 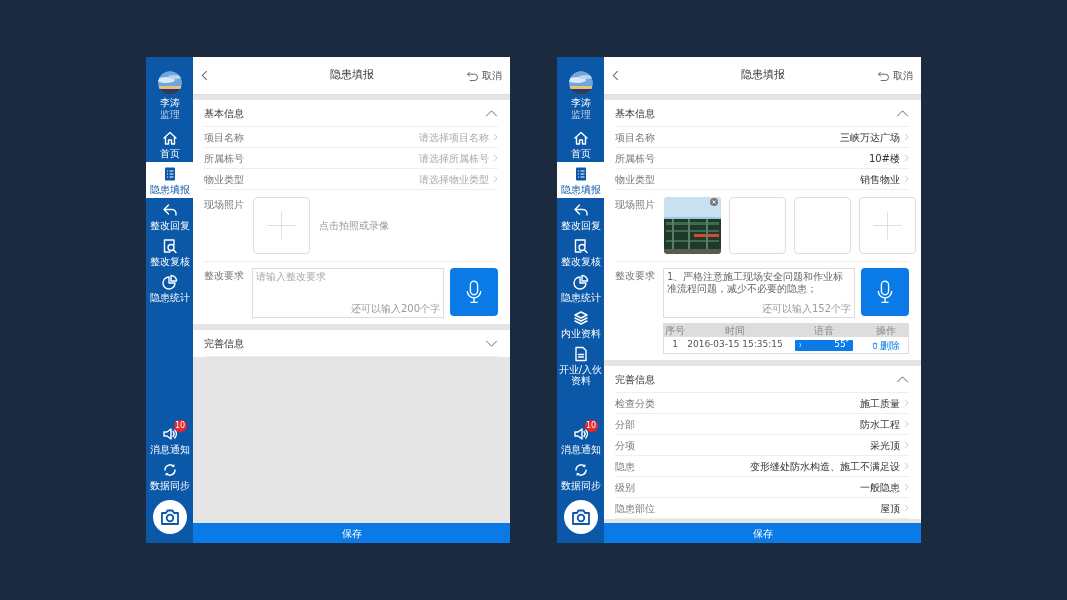 What do you see at coordinates (829, 466) in the screenshot?
I see `select-field: 变形缝处防水构造、施工不满足设` at bounding box center [829, 466].